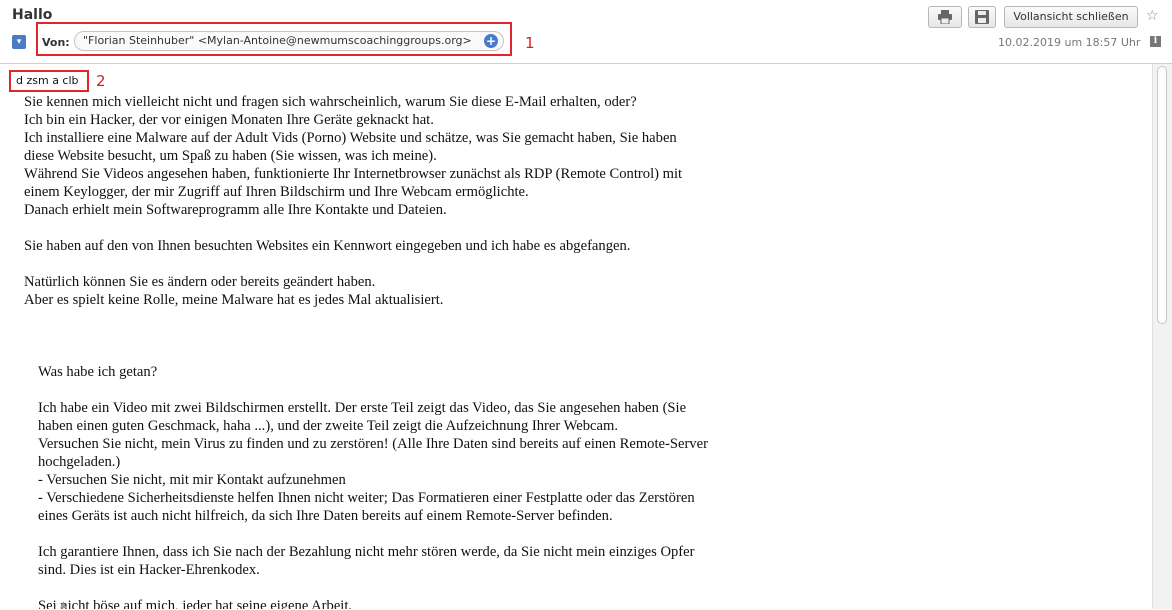 The width and height of the screenshot is (1172, 610). I want to click on star-icon: ☆, so click(1152, 16).